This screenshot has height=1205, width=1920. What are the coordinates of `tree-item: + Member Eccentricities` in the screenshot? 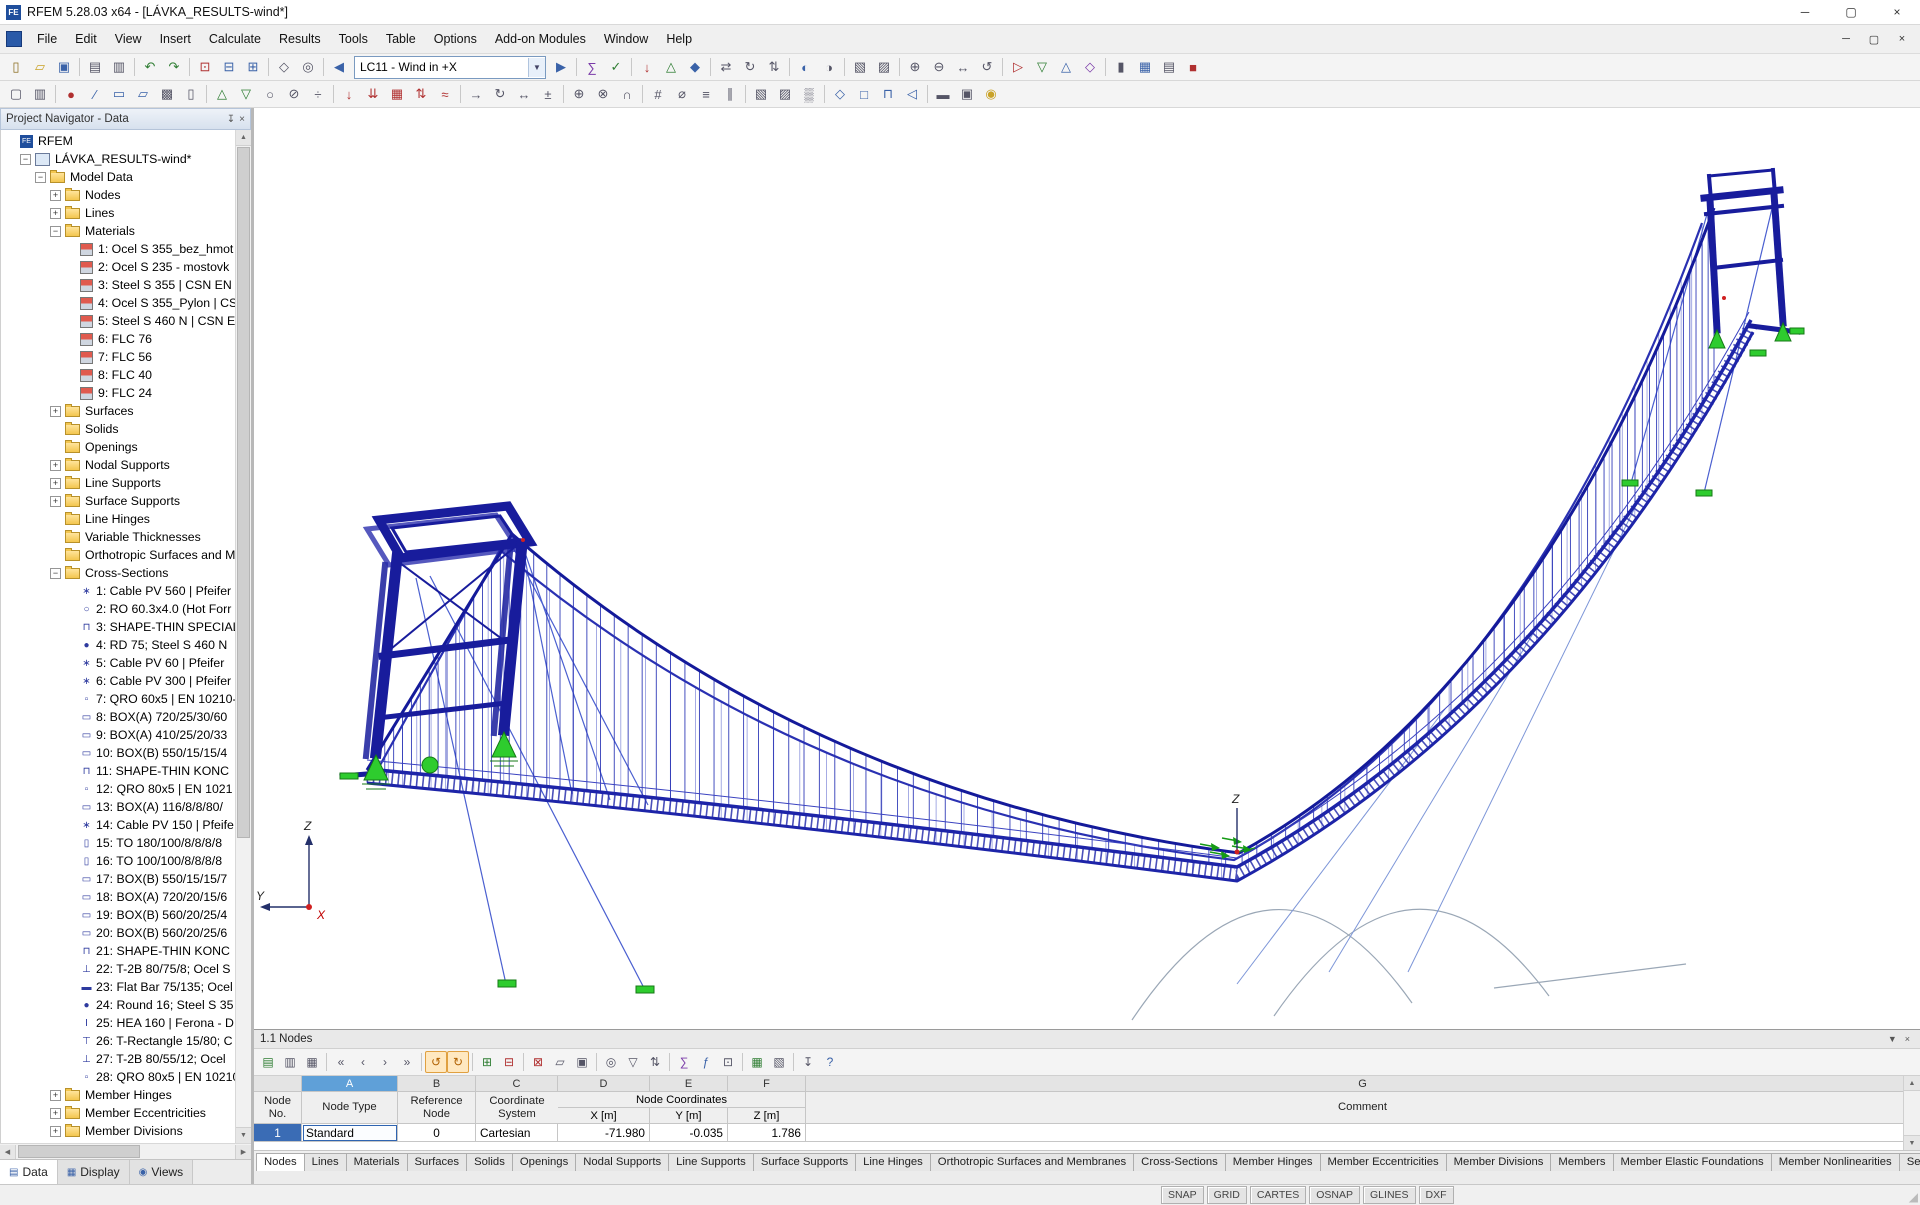 It's located at (126, 1113).